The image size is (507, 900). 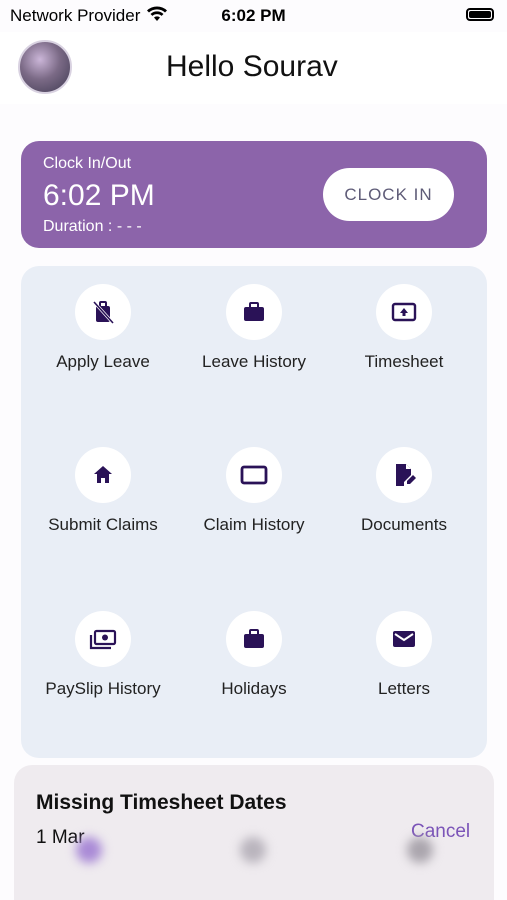 I want to click on rectangle-icon, so click(x=254, y=475).